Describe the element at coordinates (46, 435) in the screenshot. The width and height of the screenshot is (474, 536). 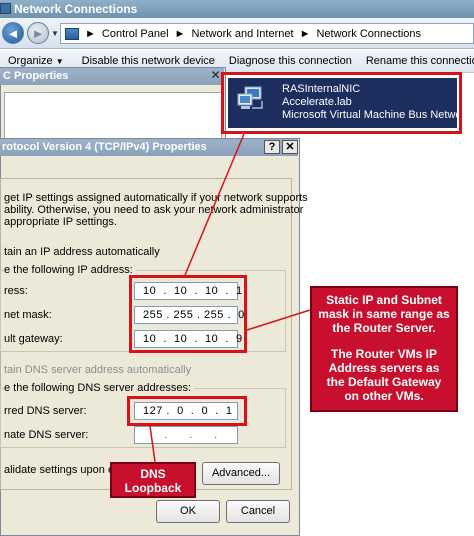
I see `alternate-dns-label: nate DNS server:` at that location.